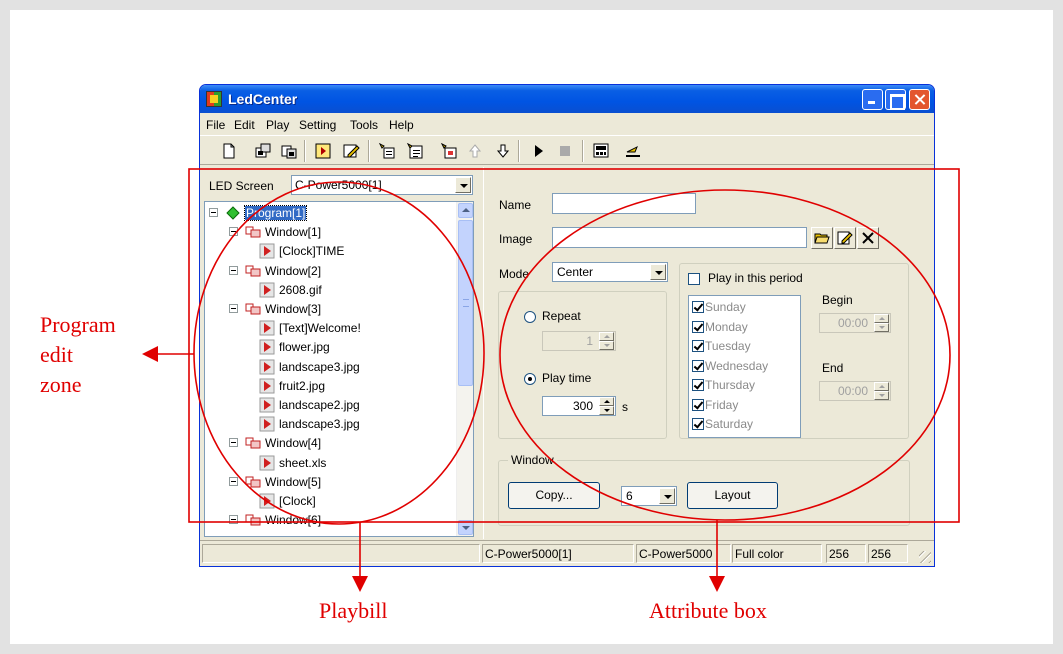 This screenshot has height=654, width=1063. Describe the element at coordinates (229, 151) in the screenshot. I see `new-icon` at that location.